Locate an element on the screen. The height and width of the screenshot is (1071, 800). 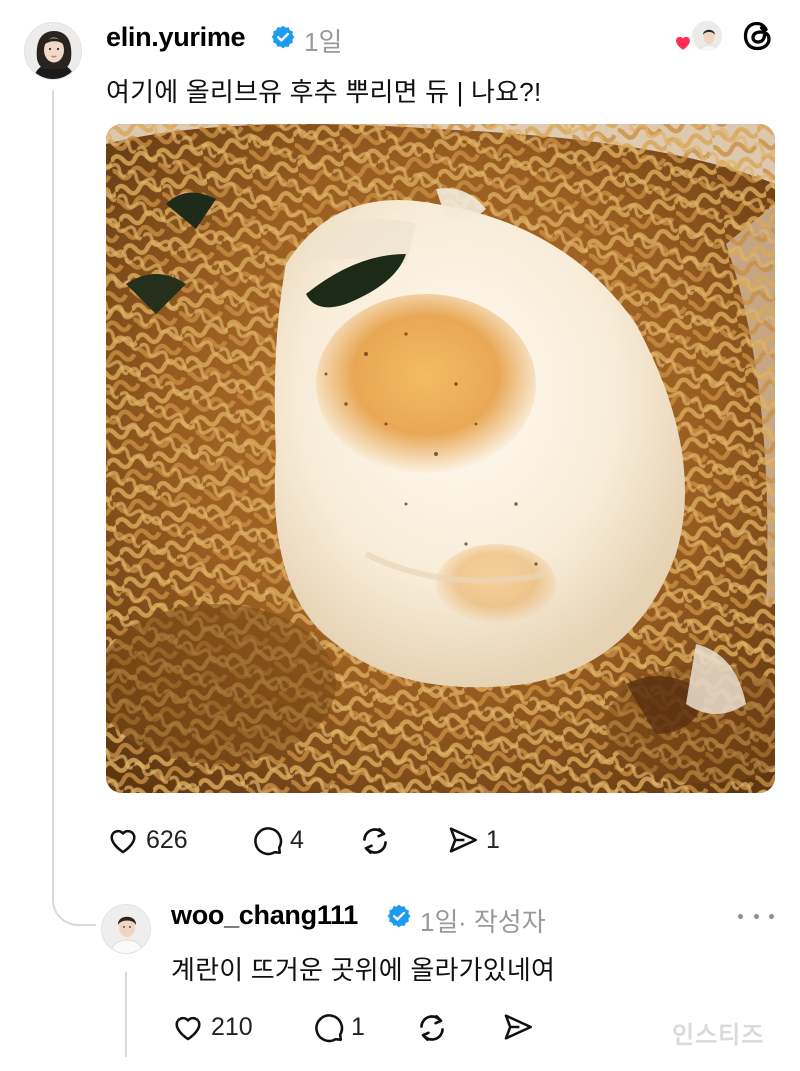
reply-comment-button: 1 is located at coordinates (338, 1027).